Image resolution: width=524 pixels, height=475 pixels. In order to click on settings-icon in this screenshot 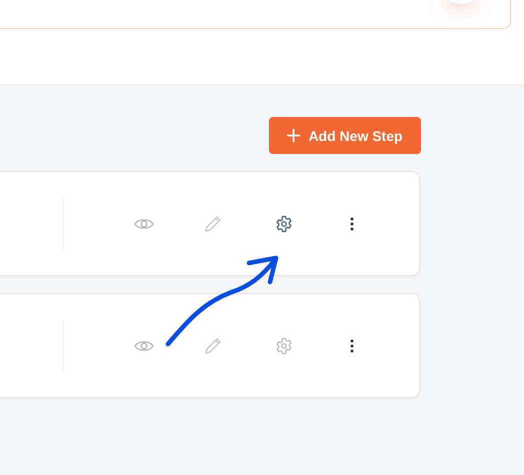, I will do `click(284, 223)`.